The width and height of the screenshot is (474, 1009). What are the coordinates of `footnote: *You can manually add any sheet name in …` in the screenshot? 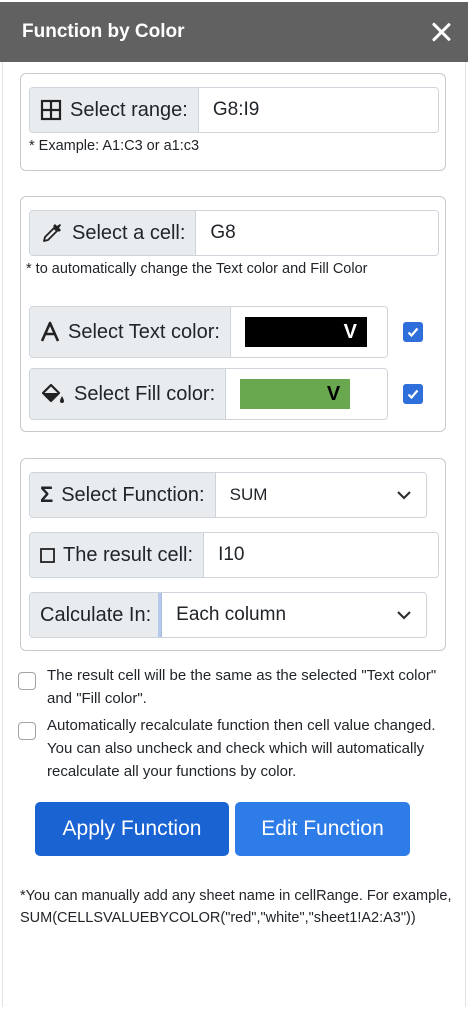 It's located at (236, 907).